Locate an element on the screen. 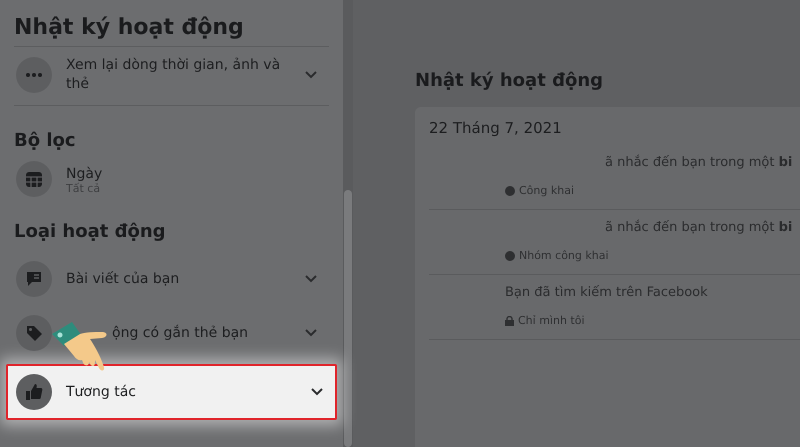 The height and width of the screenshot is (447, 800). item-label: Bài viết của bạn is located at coordinates (123, 279).